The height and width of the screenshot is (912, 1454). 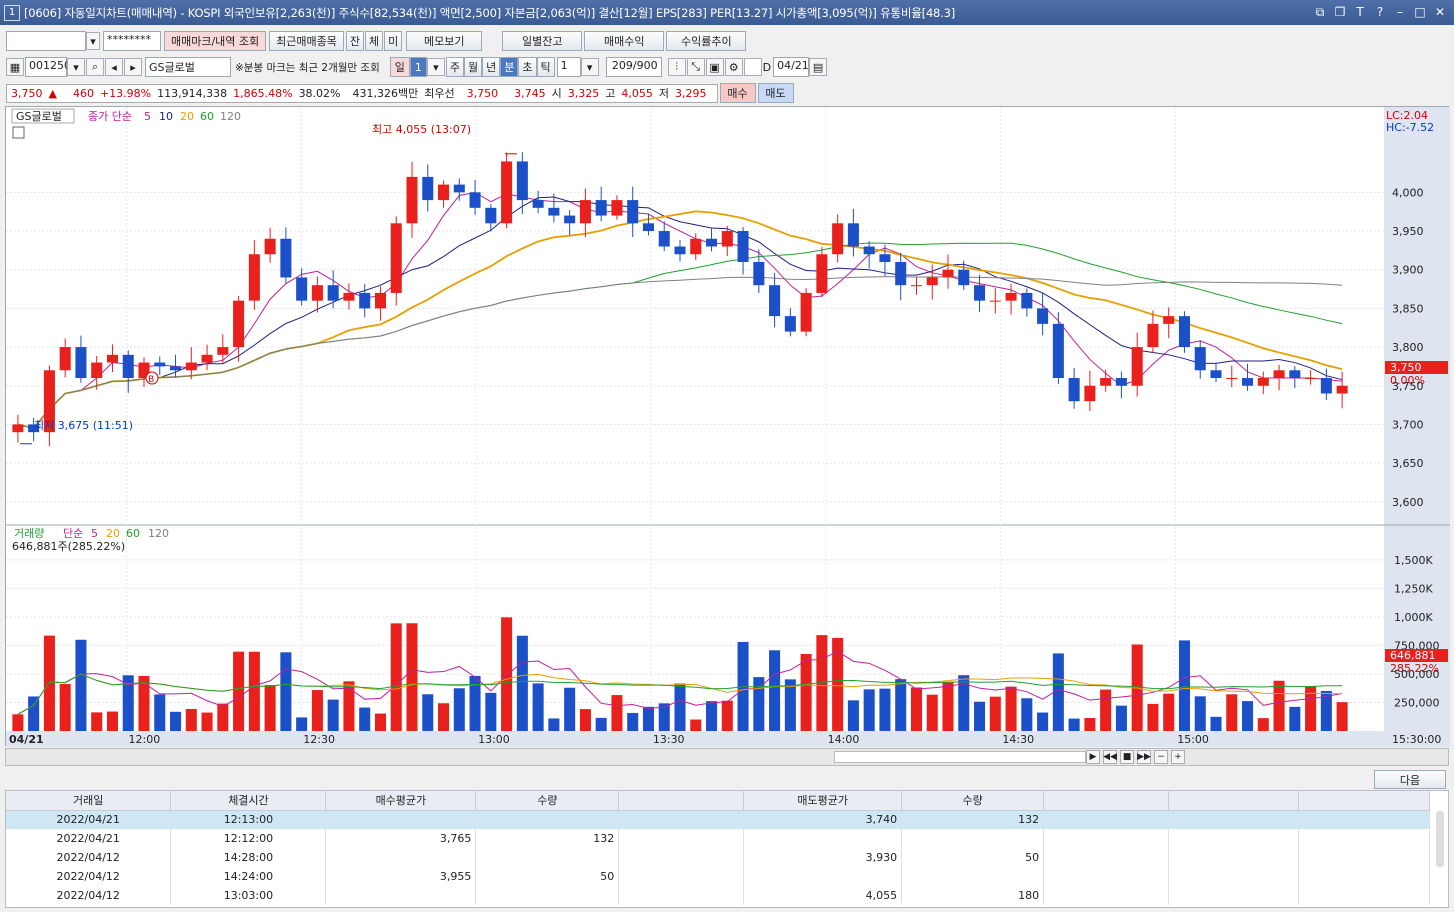 I want to click on jan-button: 잔, so click(x=355, y=41).